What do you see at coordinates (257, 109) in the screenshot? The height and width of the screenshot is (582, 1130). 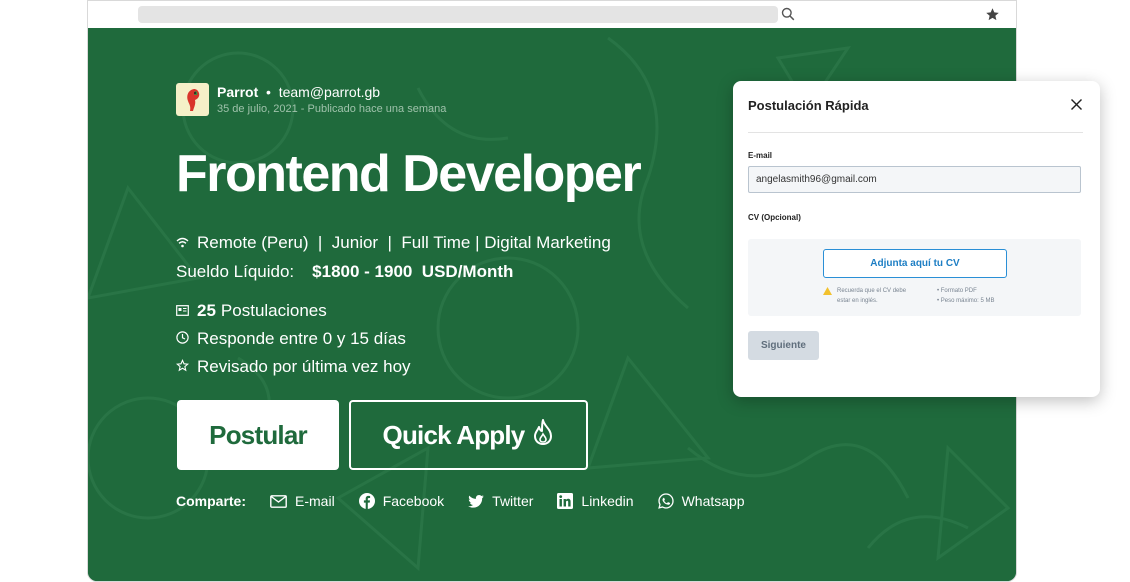 I see `post-date: 35 de julio, 2021` at bounding box center [257, 109].